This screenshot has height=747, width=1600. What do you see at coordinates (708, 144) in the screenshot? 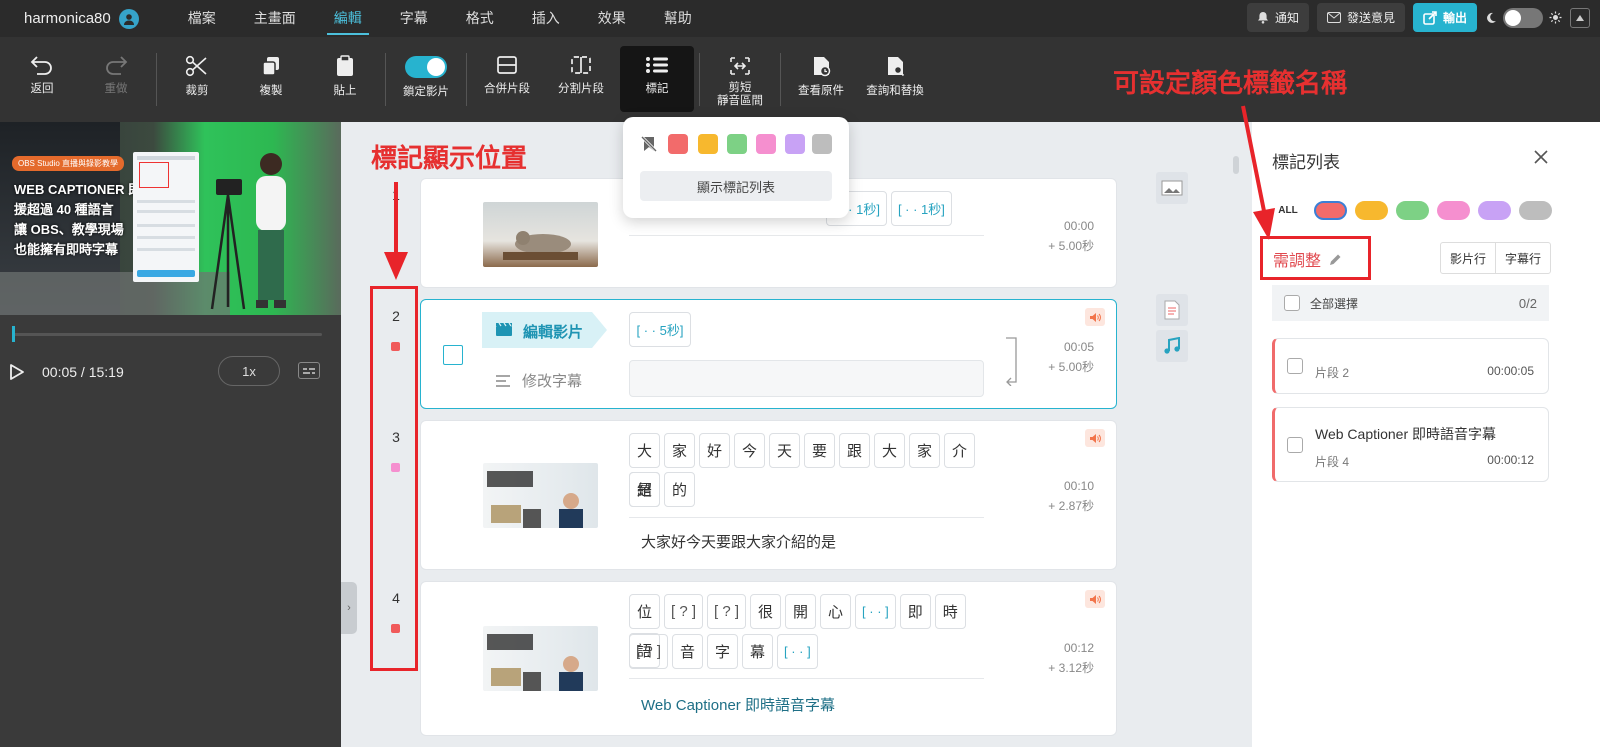
I see `mark-color-yellow` at bounding box center [708, 144].